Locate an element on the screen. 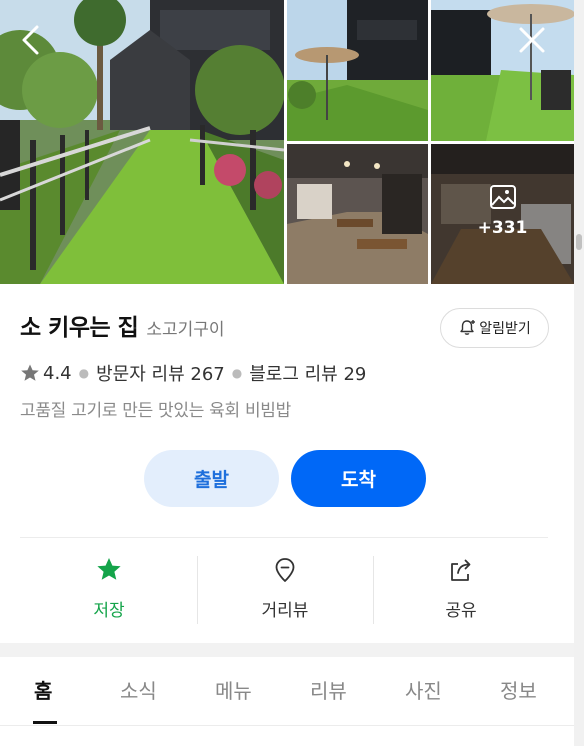  back-arrow-icon is located at coordinates (30, 40).